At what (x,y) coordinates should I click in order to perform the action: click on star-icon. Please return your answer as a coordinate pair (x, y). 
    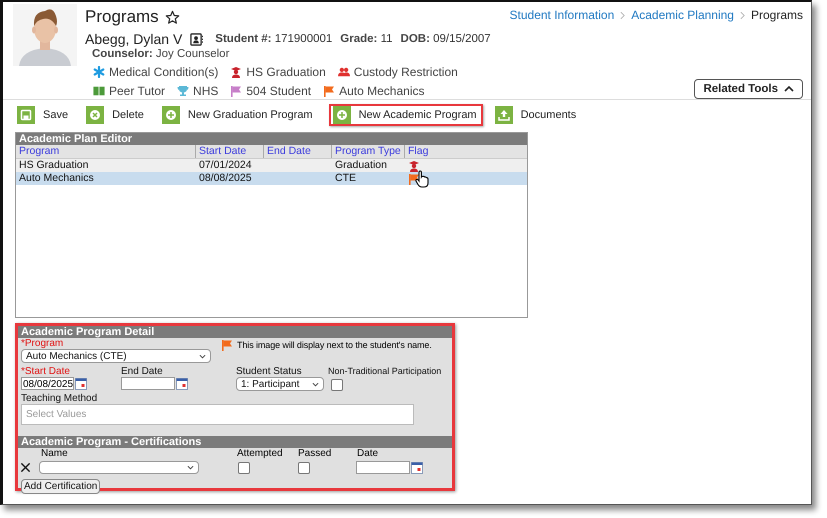
    Looking at the image, I should click on (172, 17).